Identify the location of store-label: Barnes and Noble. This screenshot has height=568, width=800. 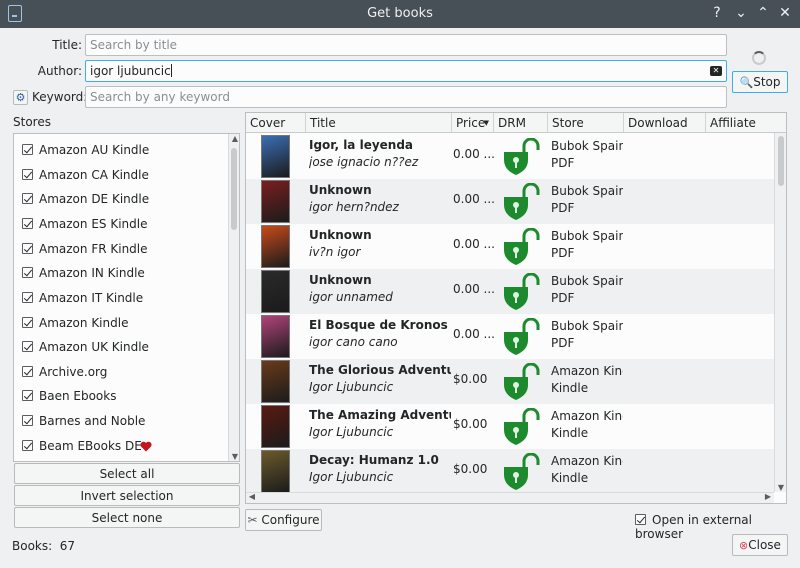
(92, 421).